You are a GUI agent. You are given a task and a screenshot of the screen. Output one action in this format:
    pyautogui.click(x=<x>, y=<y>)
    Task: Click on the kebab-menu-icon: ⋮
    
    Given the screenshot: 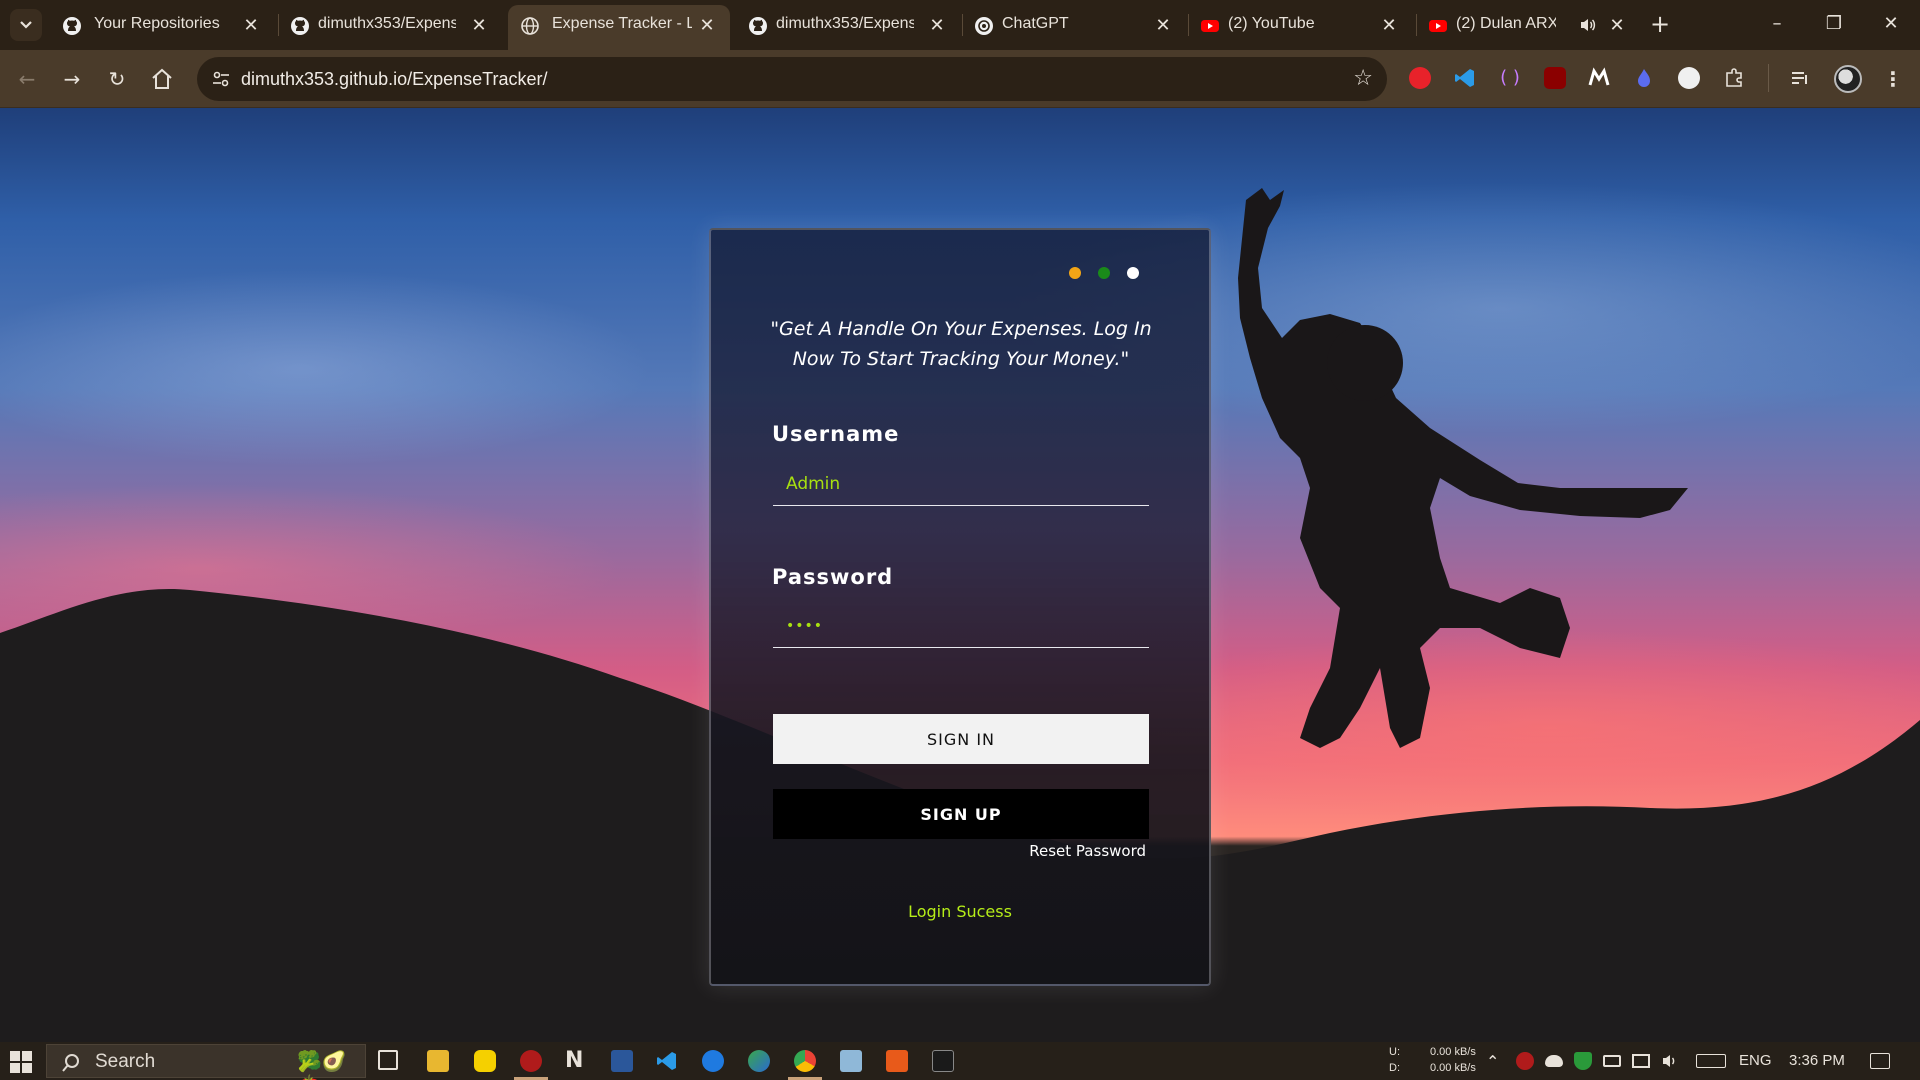 What is the action you would take?
    pyautogui.click(x=1893, y=79)
    